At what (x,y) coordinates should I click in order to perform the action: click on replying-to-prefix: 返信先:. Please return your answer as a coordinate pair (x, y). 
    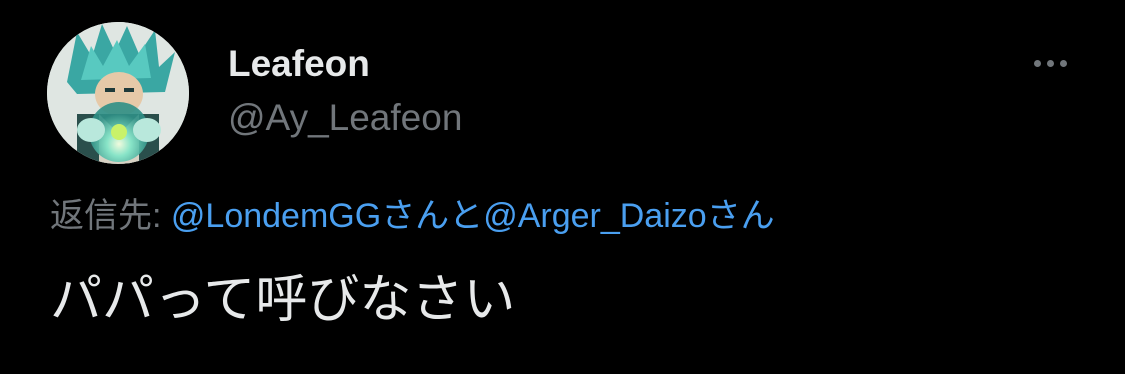
    Looking at the image, I should click on (110, 216).